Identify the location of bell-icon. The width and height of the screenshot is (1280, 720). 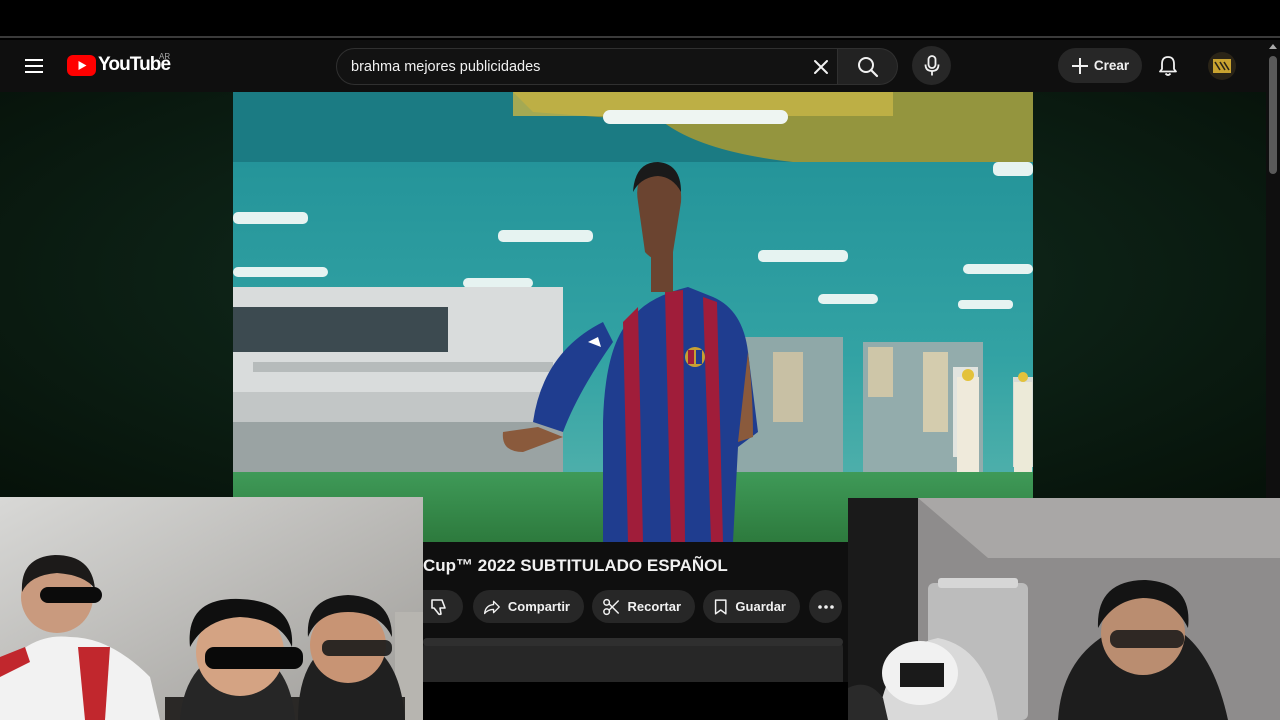
(1168, 66).